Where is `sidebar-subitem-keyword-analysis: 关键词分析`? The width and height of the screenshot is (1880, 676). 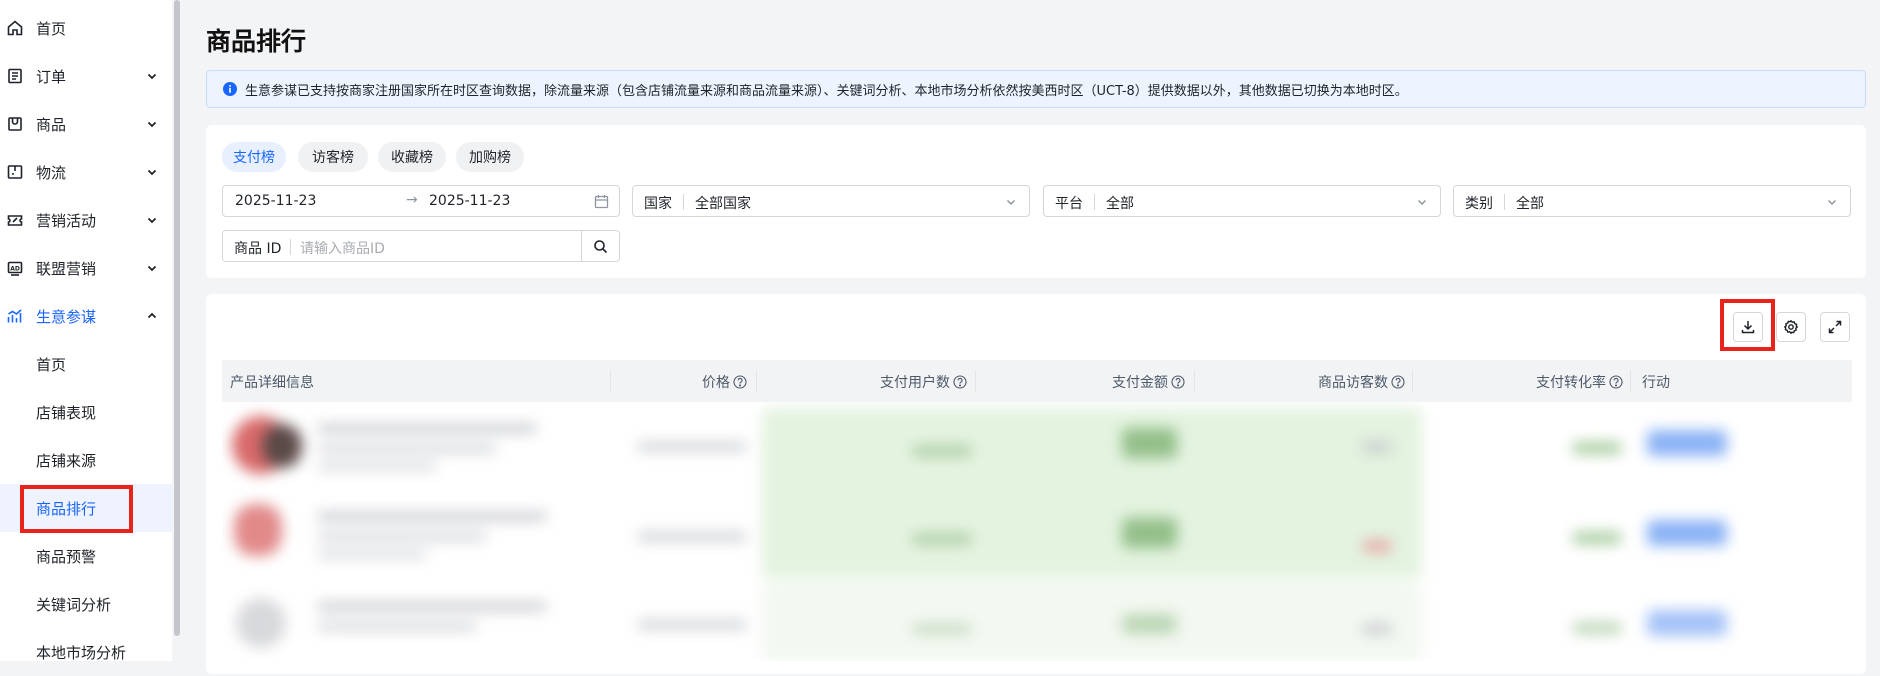 sidebar-subitem-keyword-analysis: 关键词分析 is located at coordinates (86, 604).